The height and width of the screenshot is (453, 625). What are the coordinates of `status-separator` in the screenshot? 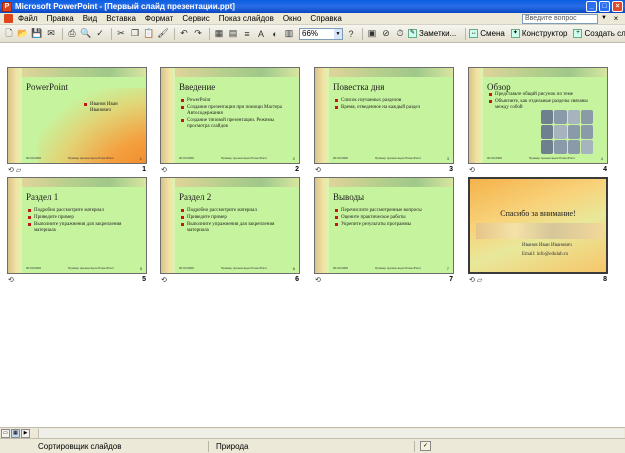 It's located at (414, 446).